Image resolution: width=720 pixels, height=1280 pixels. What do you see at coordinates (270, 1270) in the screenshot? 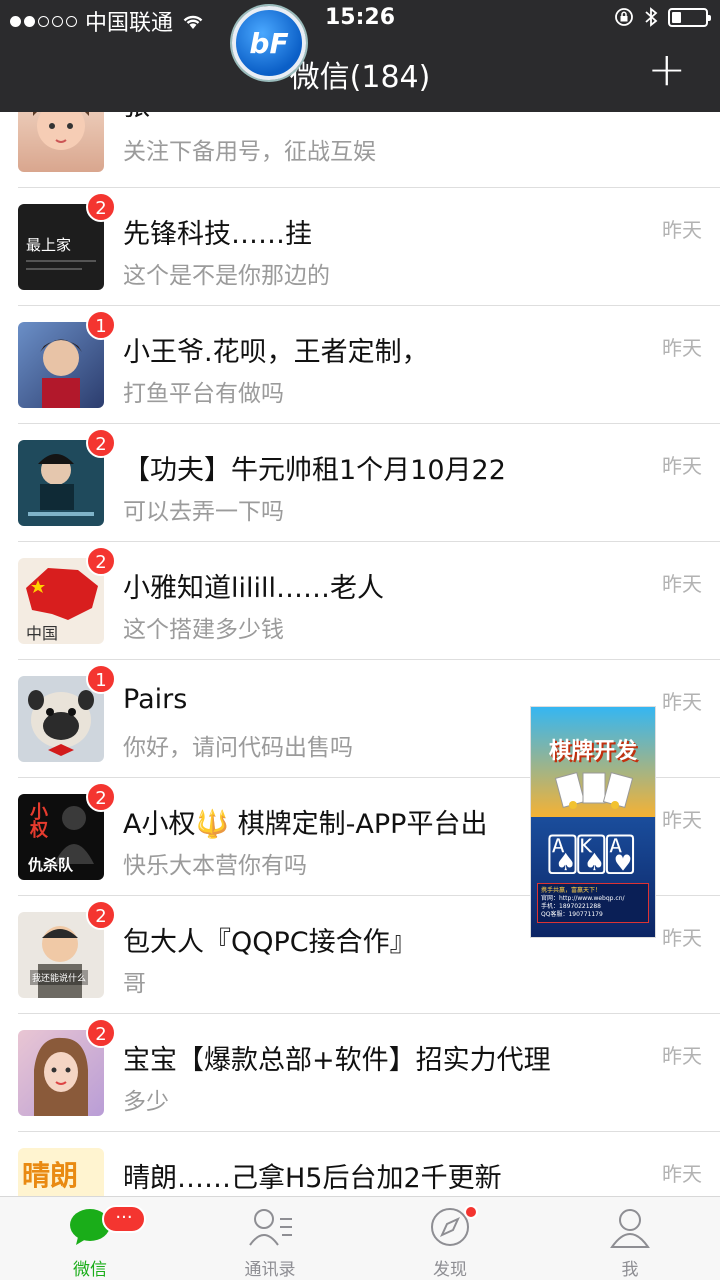
I see `tab-label: 通讯录` at bounding box center [270, 1270].